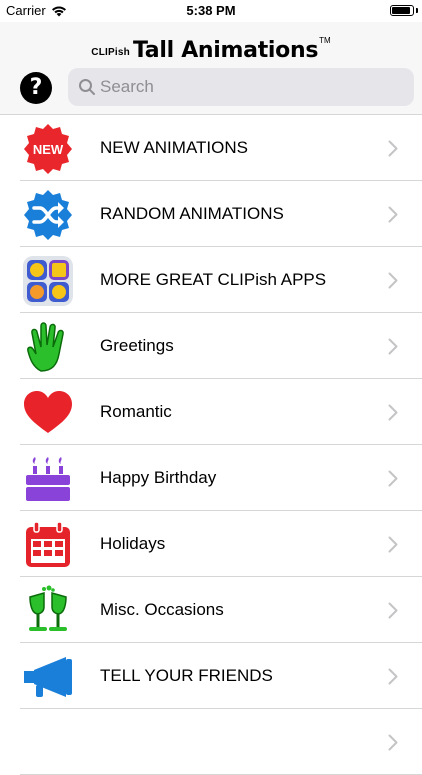  I want to click on app-title: CLIPish Tall AnimationsTM, so click(211, 49).